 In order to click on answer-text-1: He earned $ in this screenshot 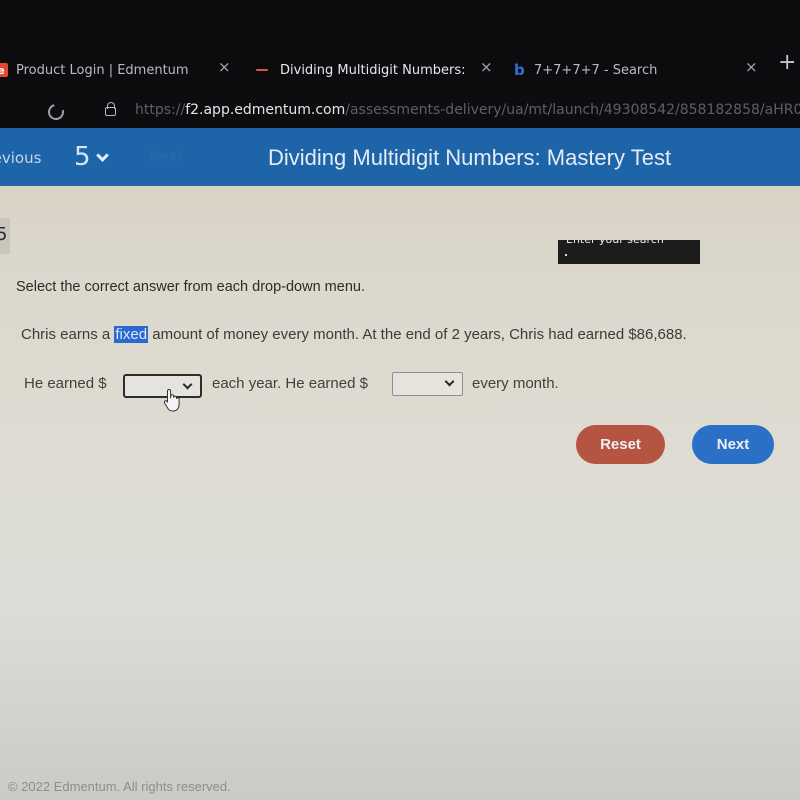, I will do `click(65, 383)`.